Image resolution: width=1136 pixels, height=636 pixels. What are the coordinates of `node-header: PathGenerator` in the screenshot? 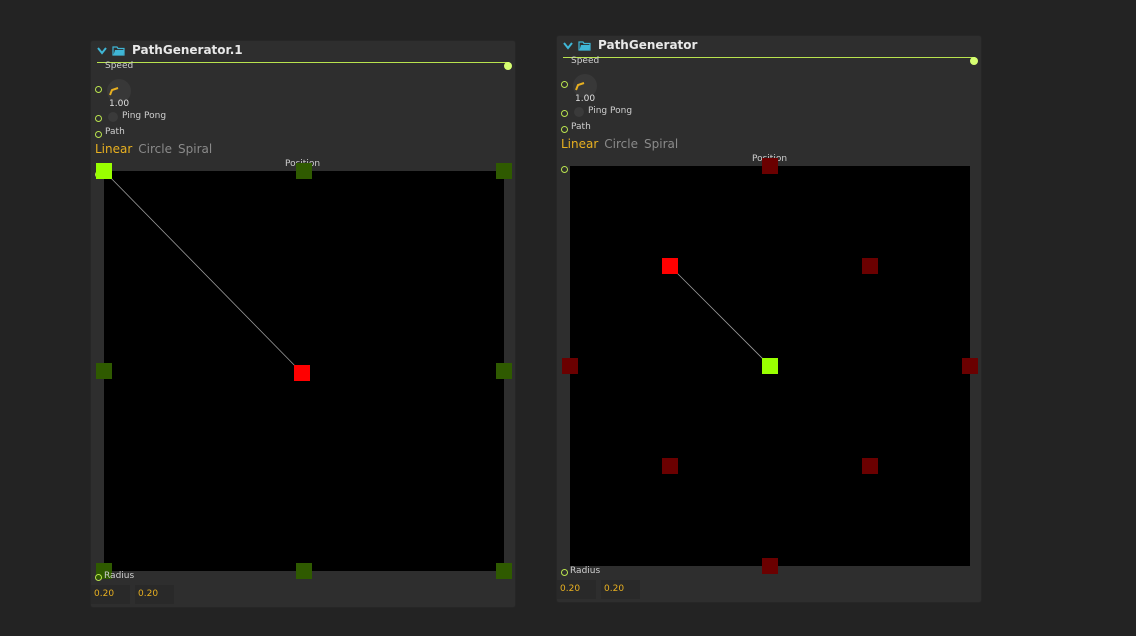 It's located at (769, 46).